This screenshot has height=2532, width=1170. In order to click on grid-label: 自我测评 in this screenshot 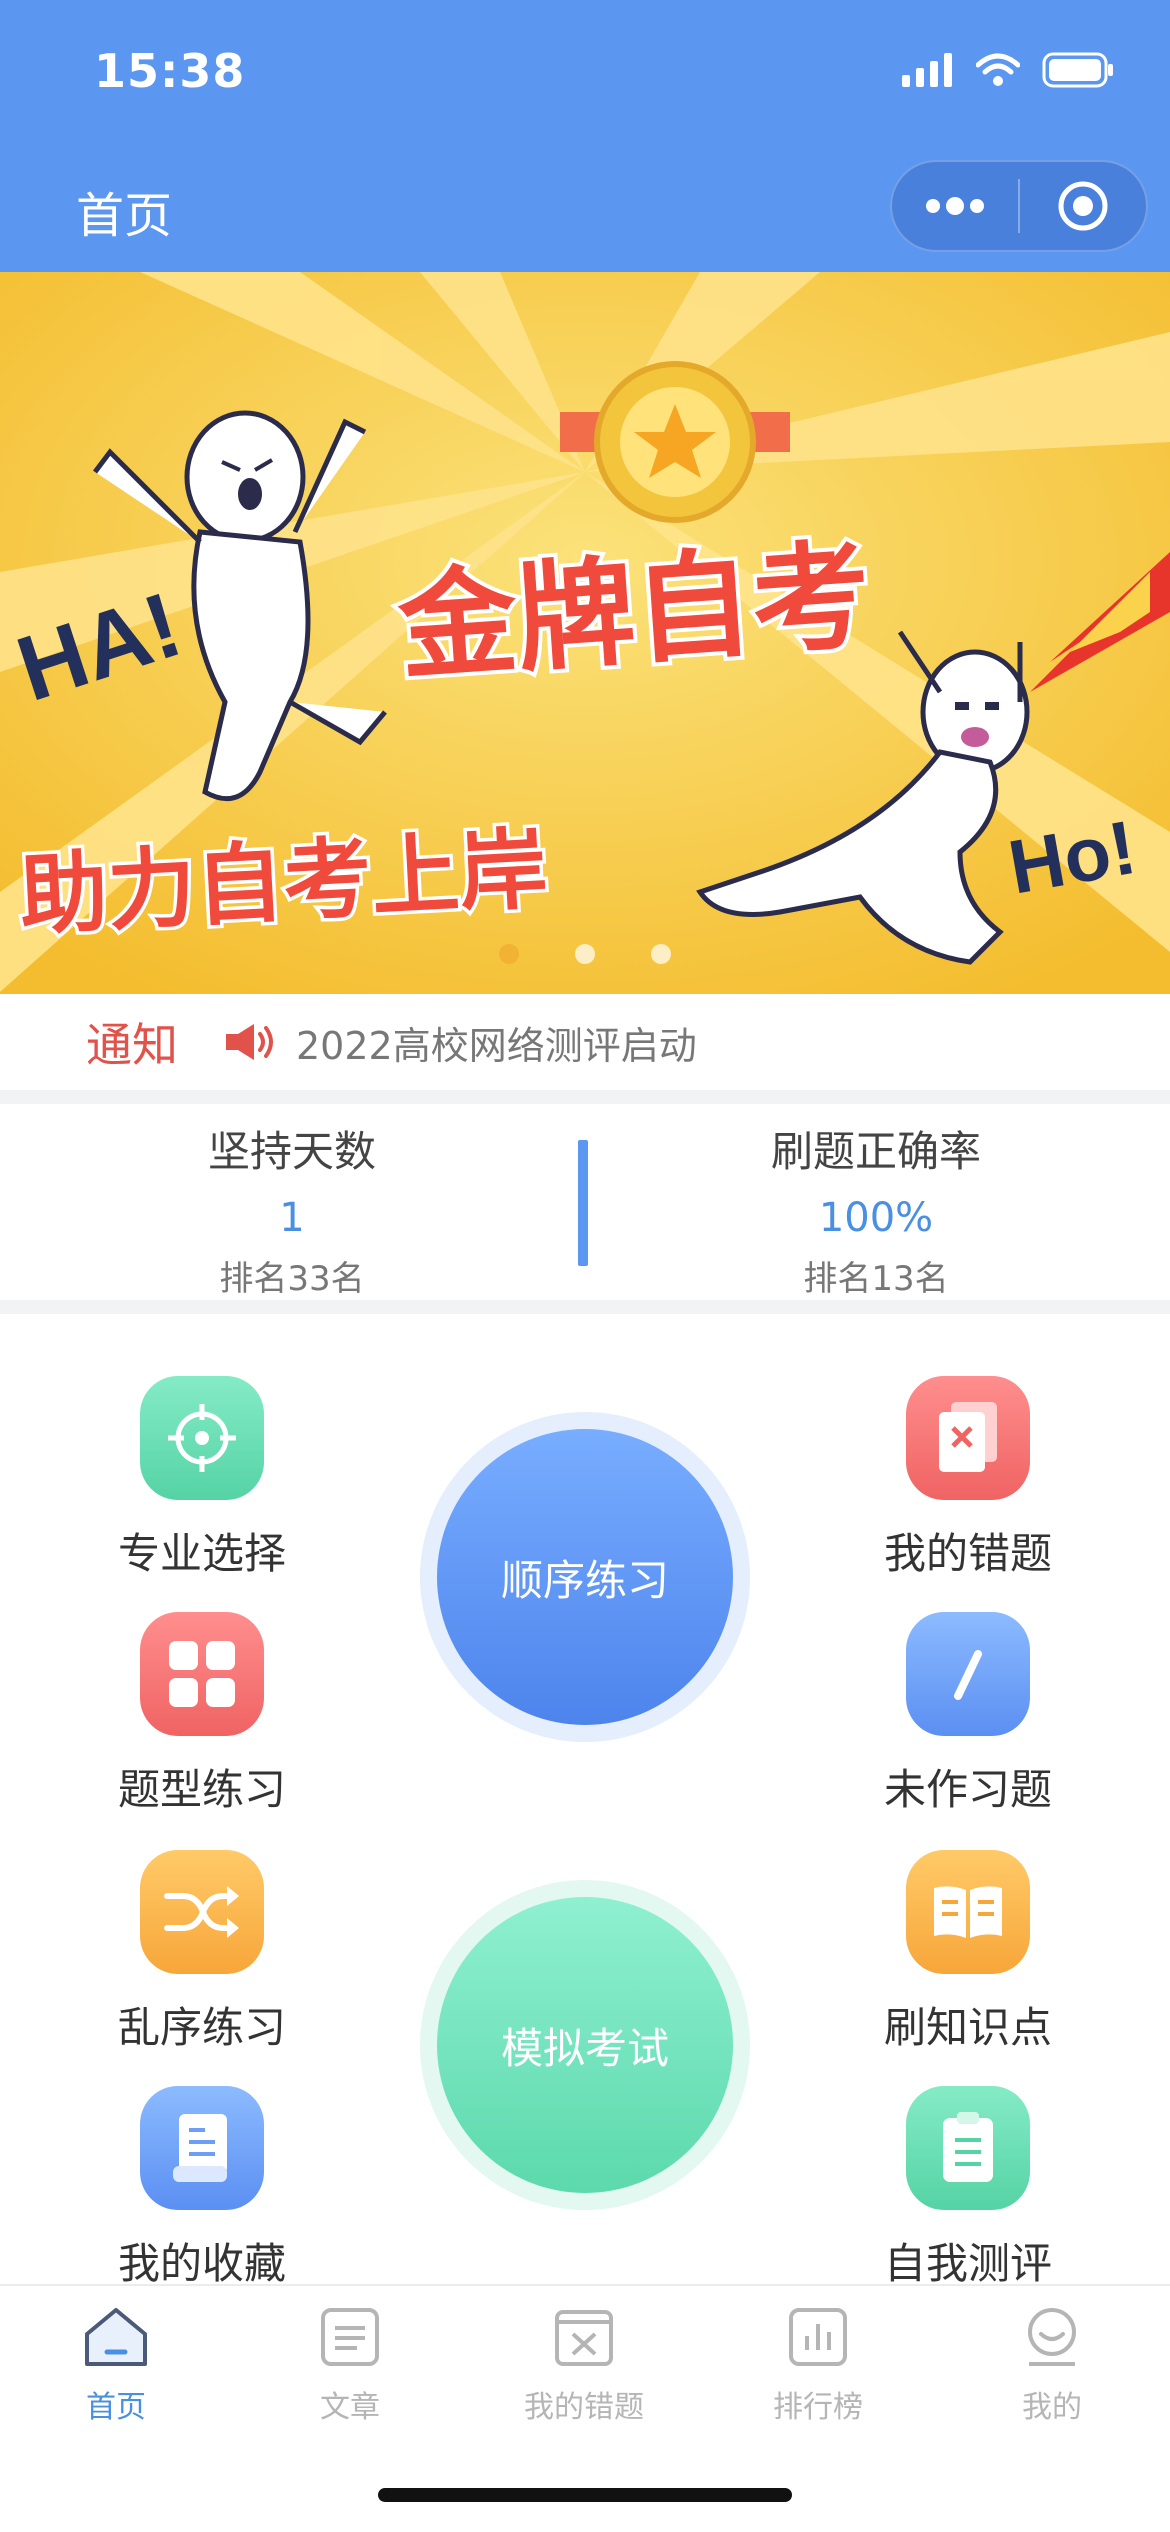, I will do `click(967, 2263)`.